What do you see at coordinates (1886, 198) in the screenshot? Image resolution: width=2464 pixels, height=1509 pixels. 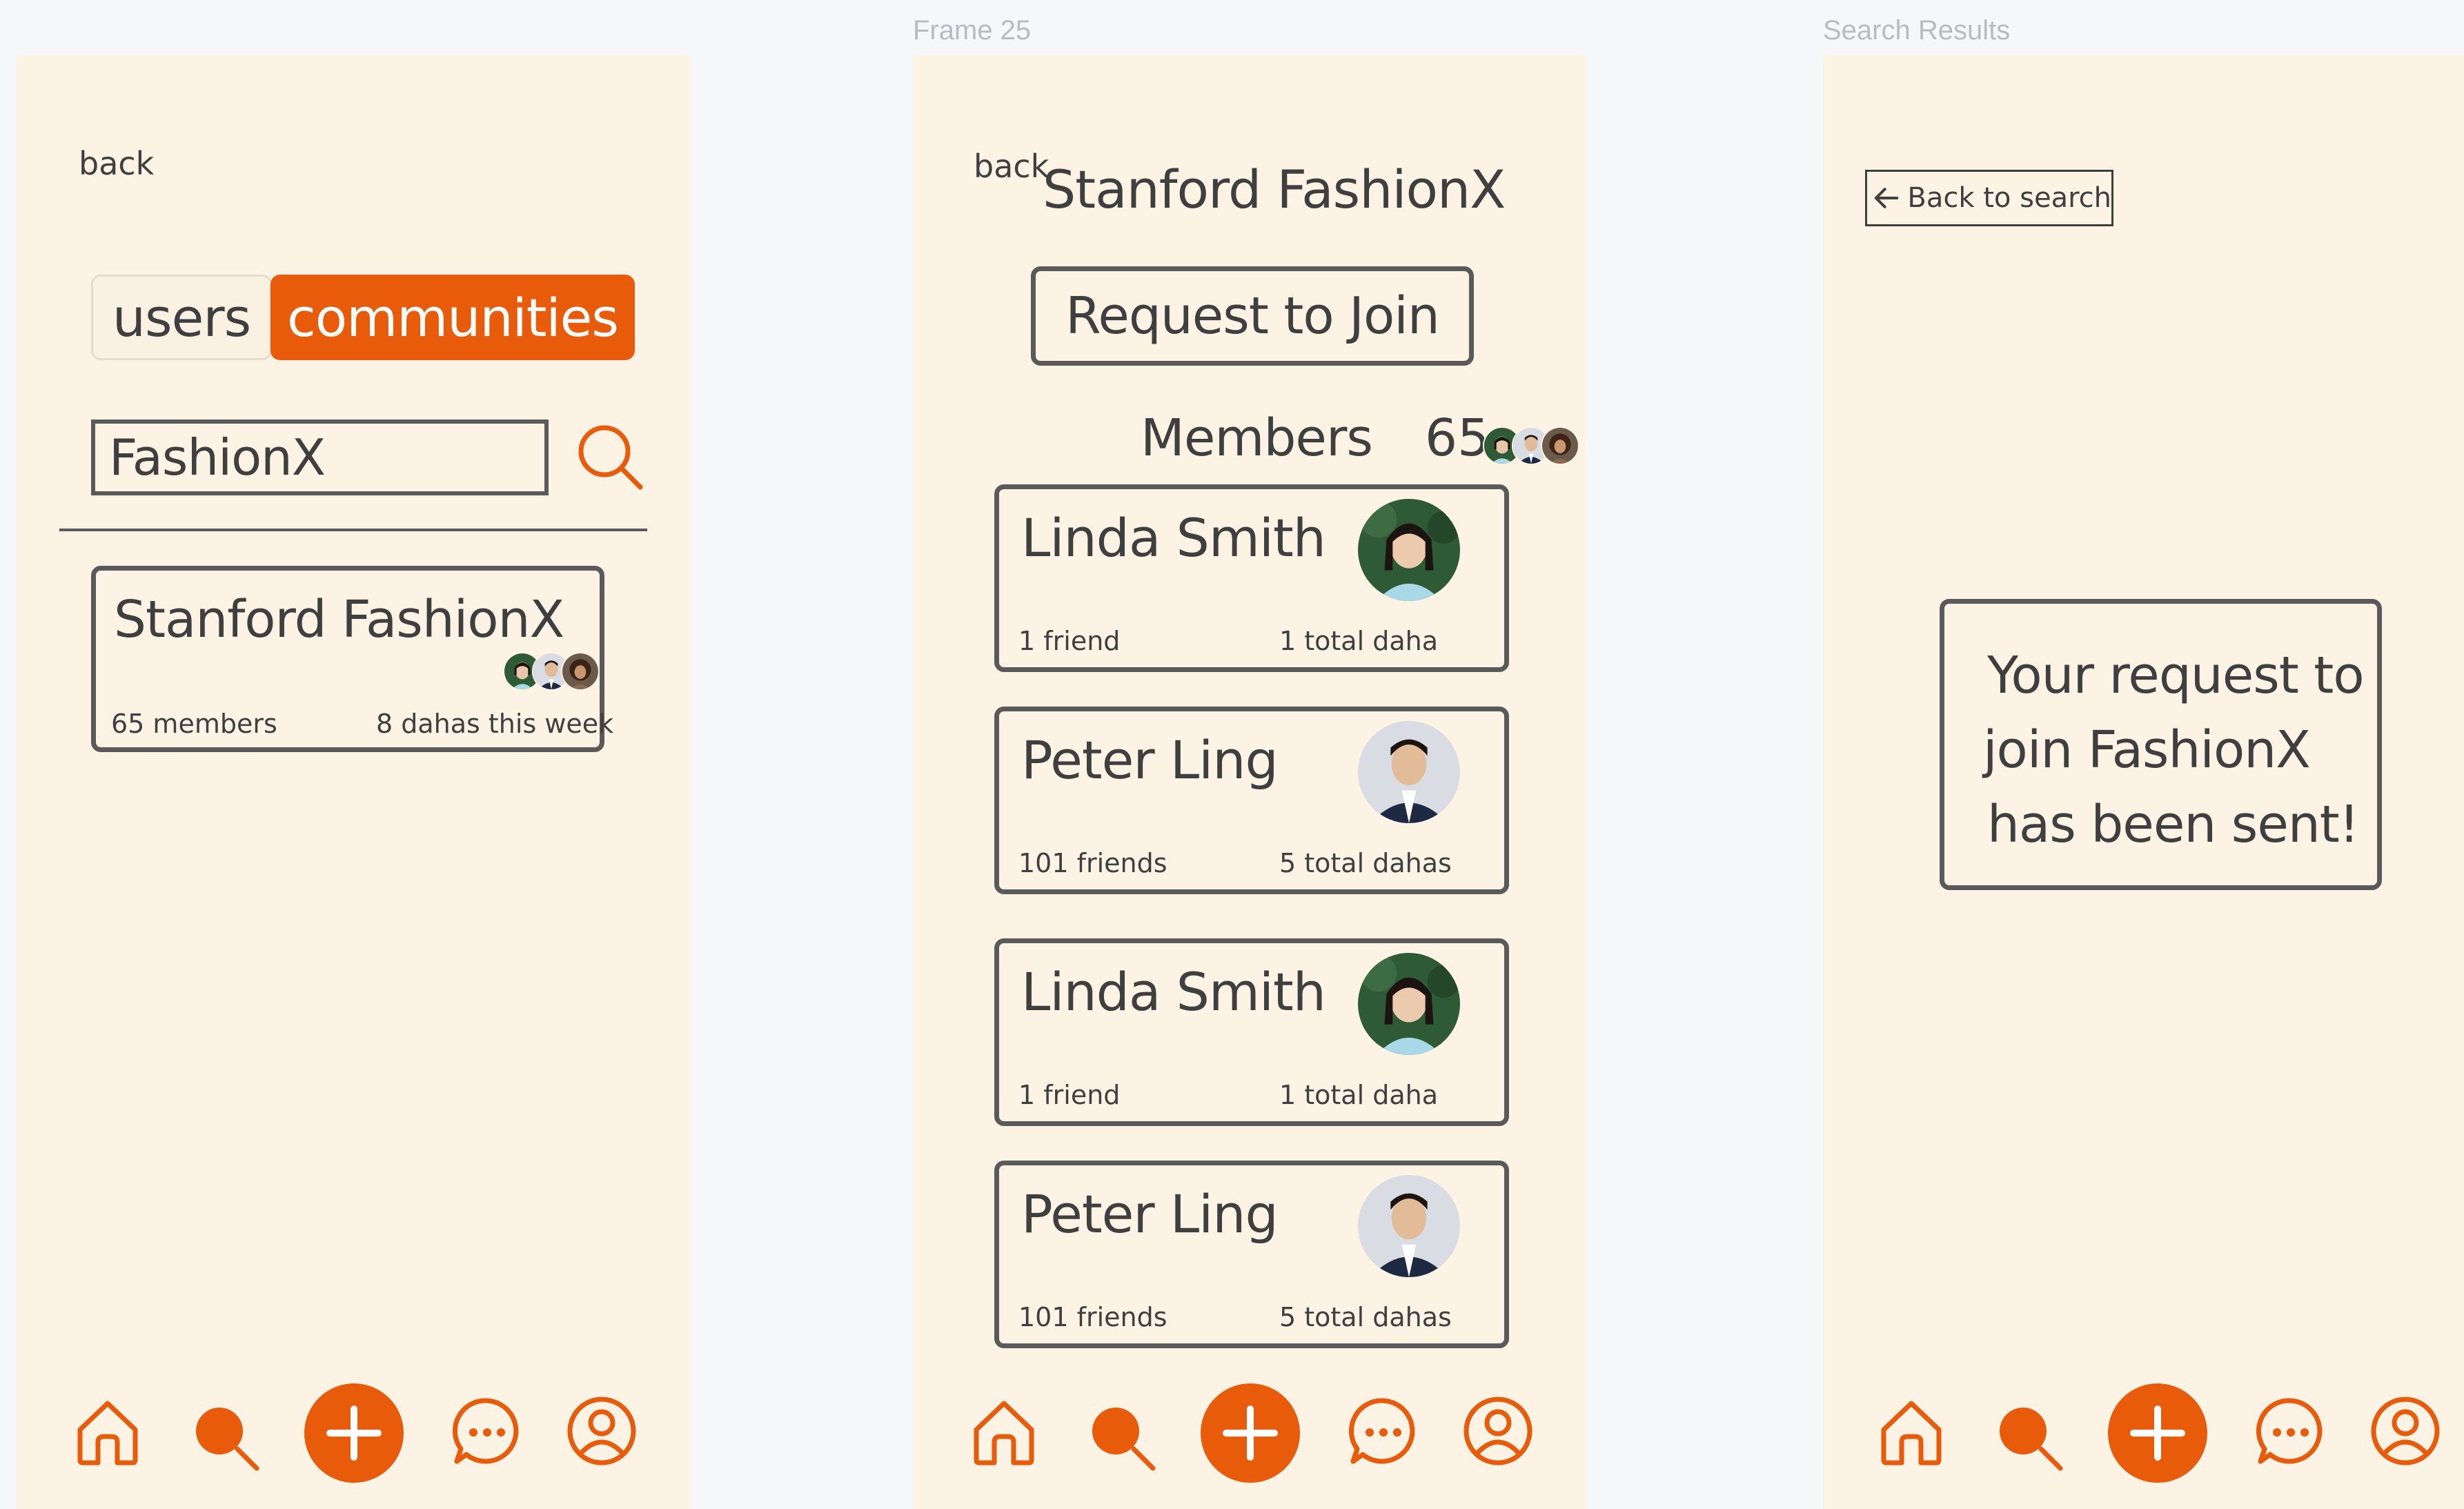 I see `arrow-left-icon` at bounding box center [1886, 198].